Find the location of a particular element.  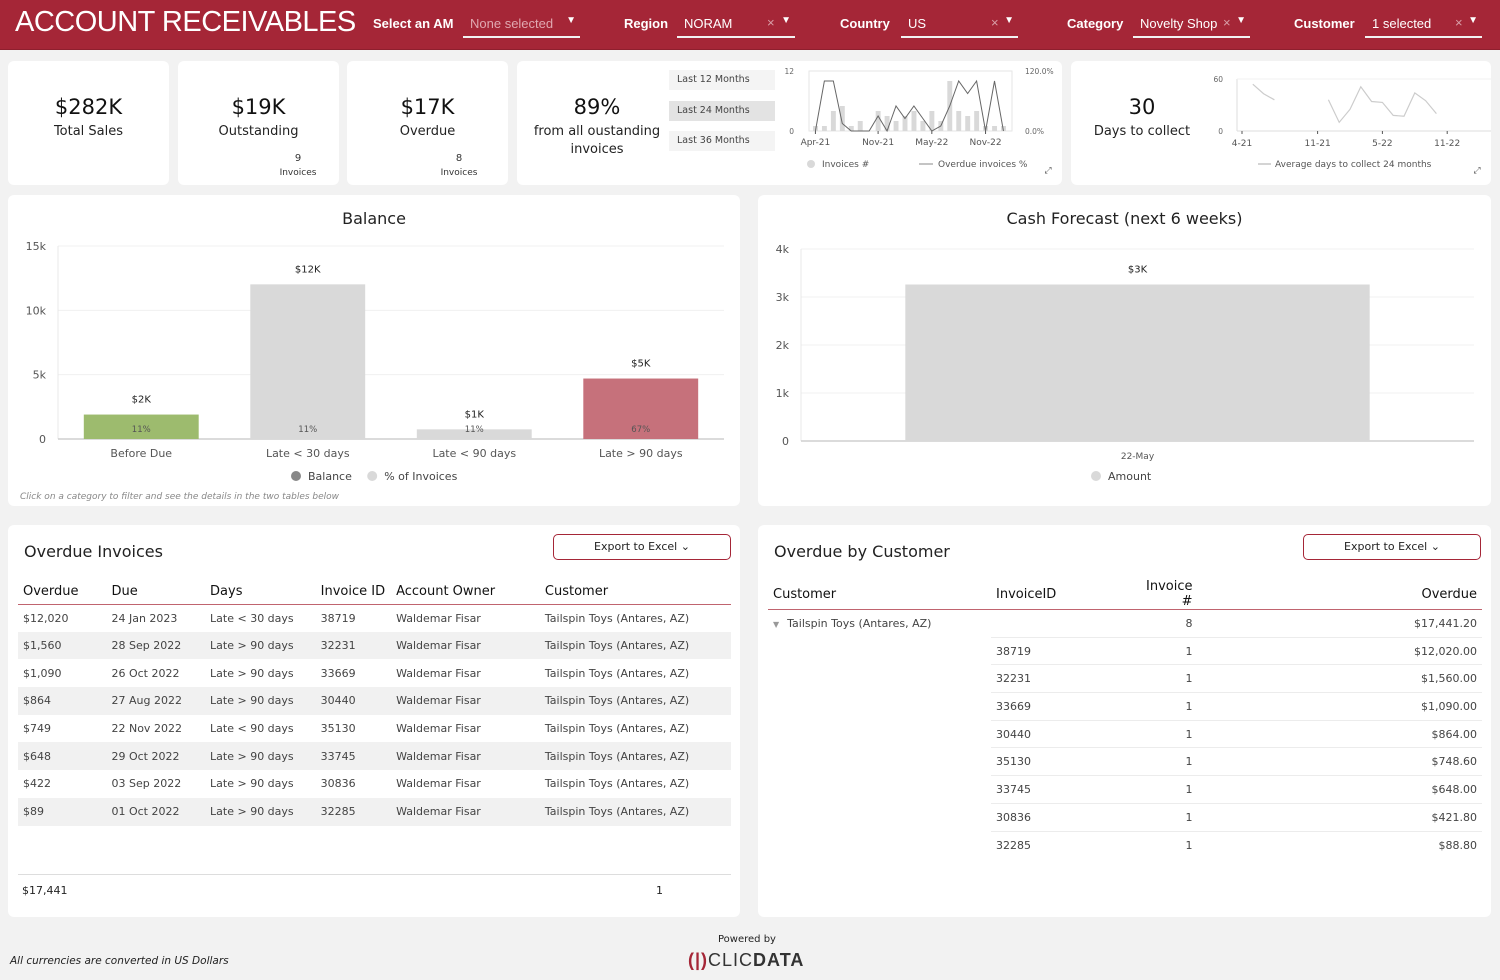

cell-days: Late < 90 days is located at coordinates (252, 729).